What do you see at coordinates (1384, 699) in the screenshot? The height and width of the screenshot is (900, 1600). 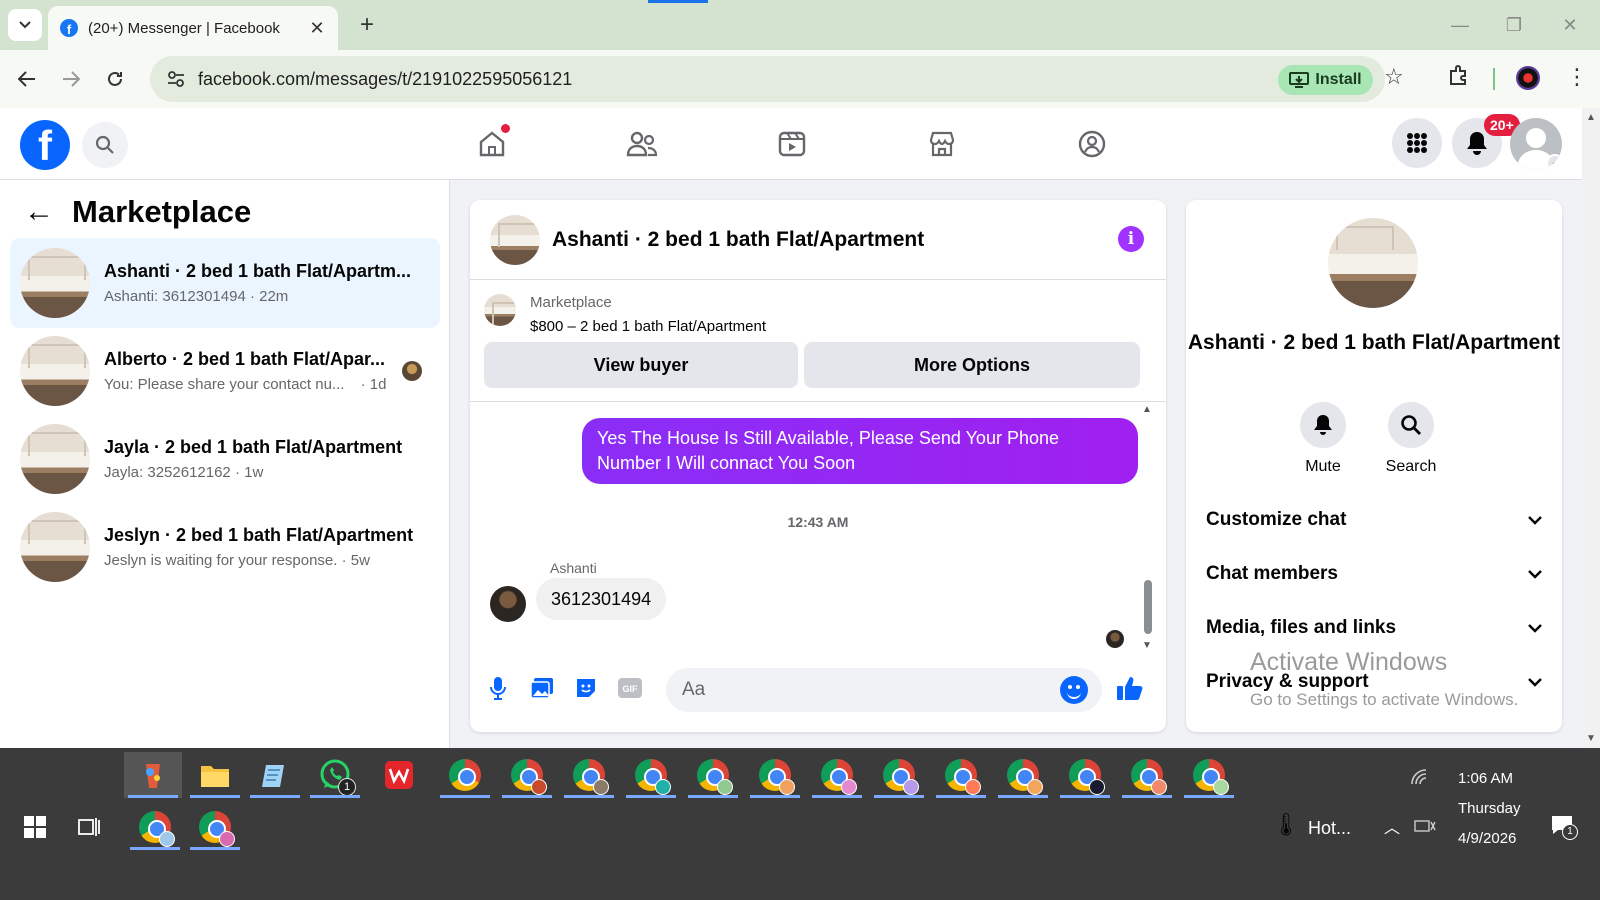 I see `activate-windows-subtext: Go to Settings to activate Windows.` at bounding box center [1384, 699].